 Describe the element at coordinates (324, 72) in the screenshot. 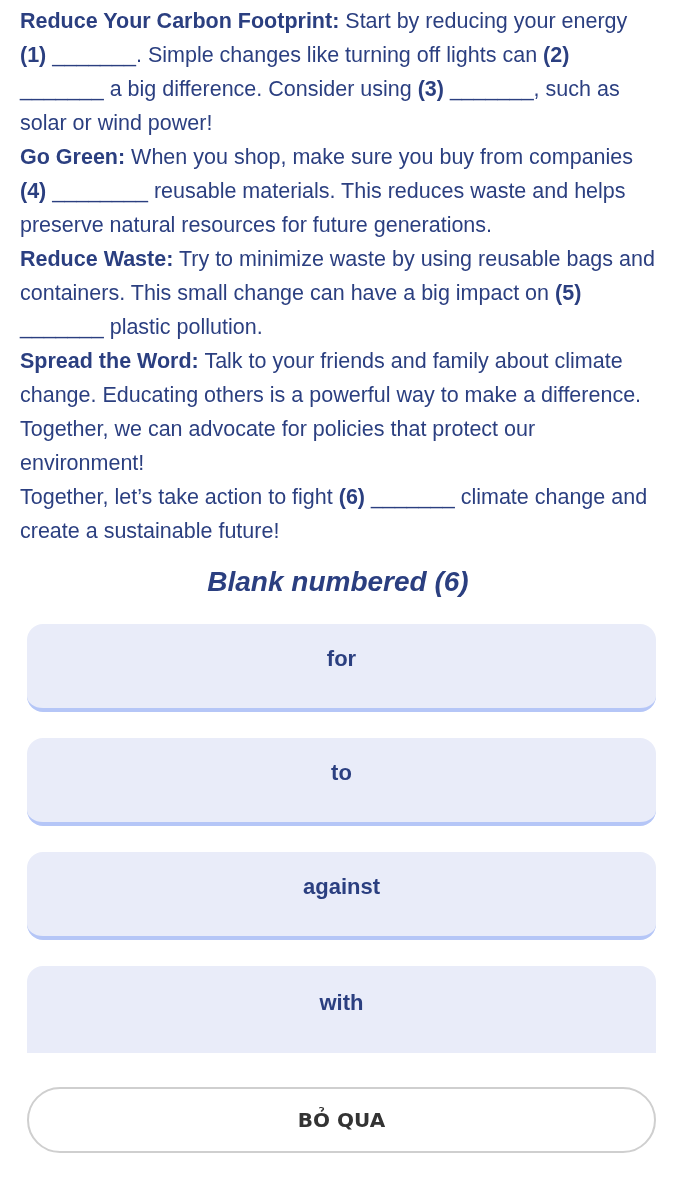

I see `passage-paragraph: Reduce Your Carbon Footprint: Start by reducing your energy (1) _______. Simple changes like turning off lights can (2) _______ a big difference. Consider using (3) _______, such as solar or wind power!` at that location.